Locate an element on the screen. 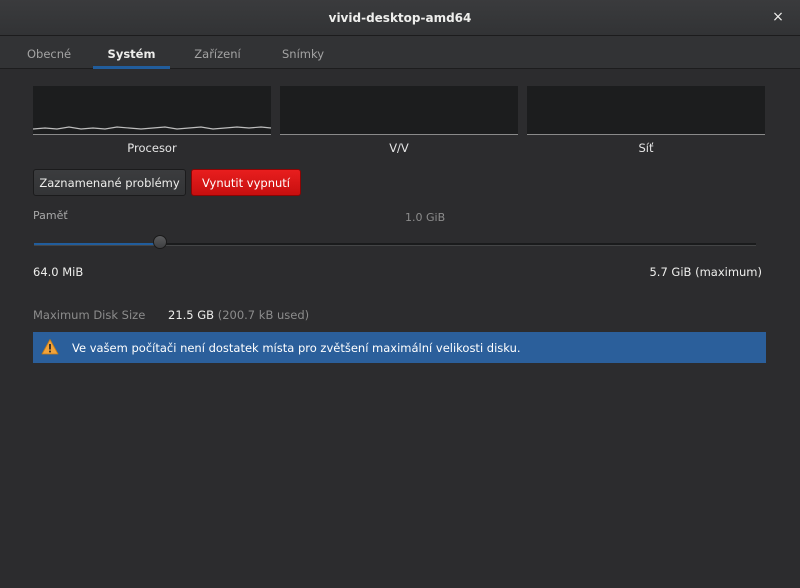 The width and height of the screenshot is (800, 588). memory-slider-handle is located at coordinates (160, 242).